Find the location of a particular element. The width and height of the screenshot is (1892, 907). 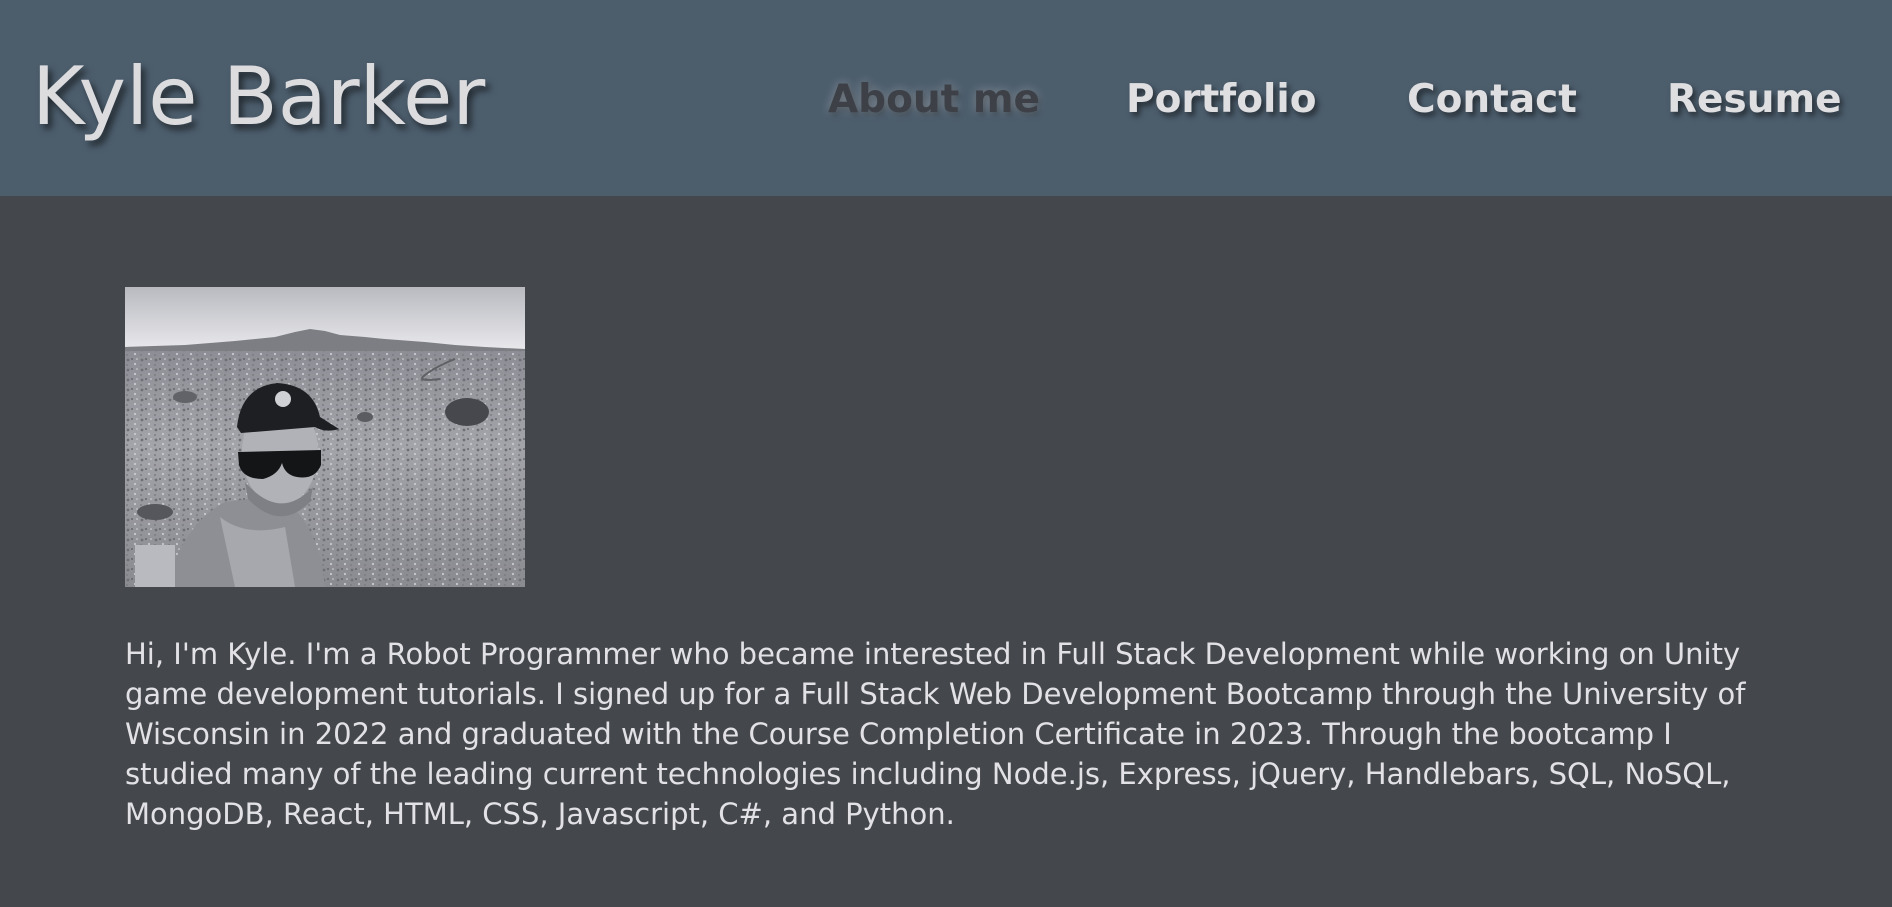

profile-photo is located at coordinates (325, 437).